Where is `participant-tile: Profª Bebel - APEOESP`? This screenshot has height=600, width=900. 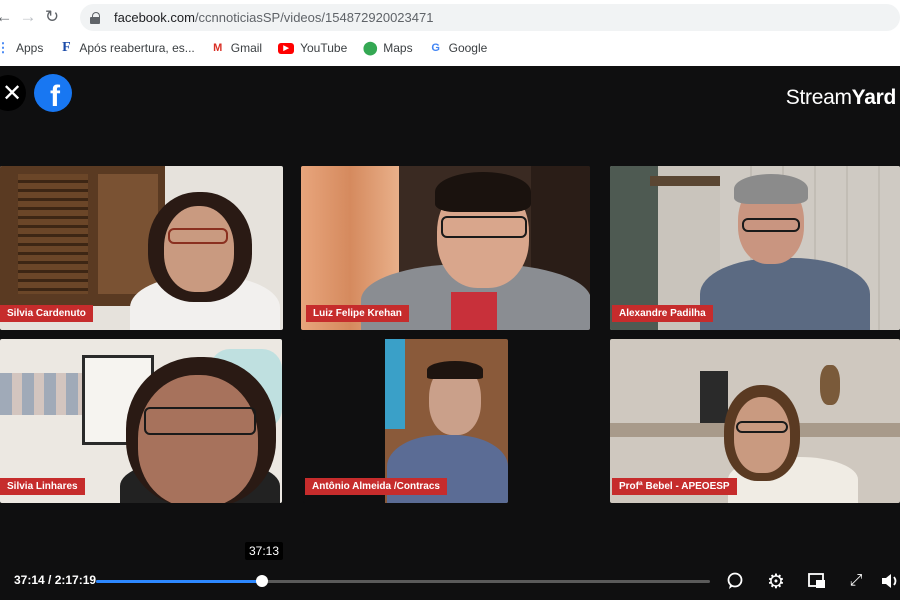 participant-tile: Profª Bebel - APEOESP is located at coordinates (755, 421).